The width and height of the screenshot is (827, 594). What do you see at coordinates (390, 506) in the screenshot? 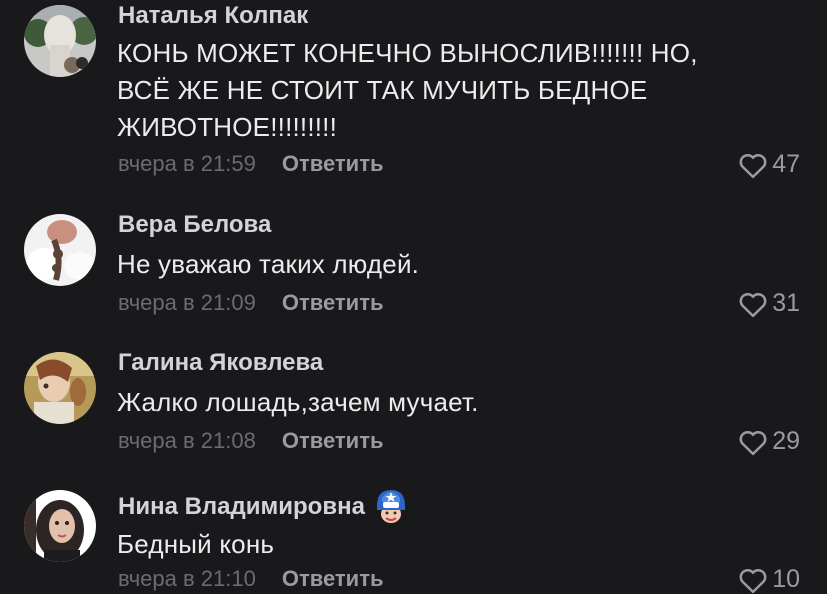
I see `captain-shield-icon` at bounding box center [390, 506].